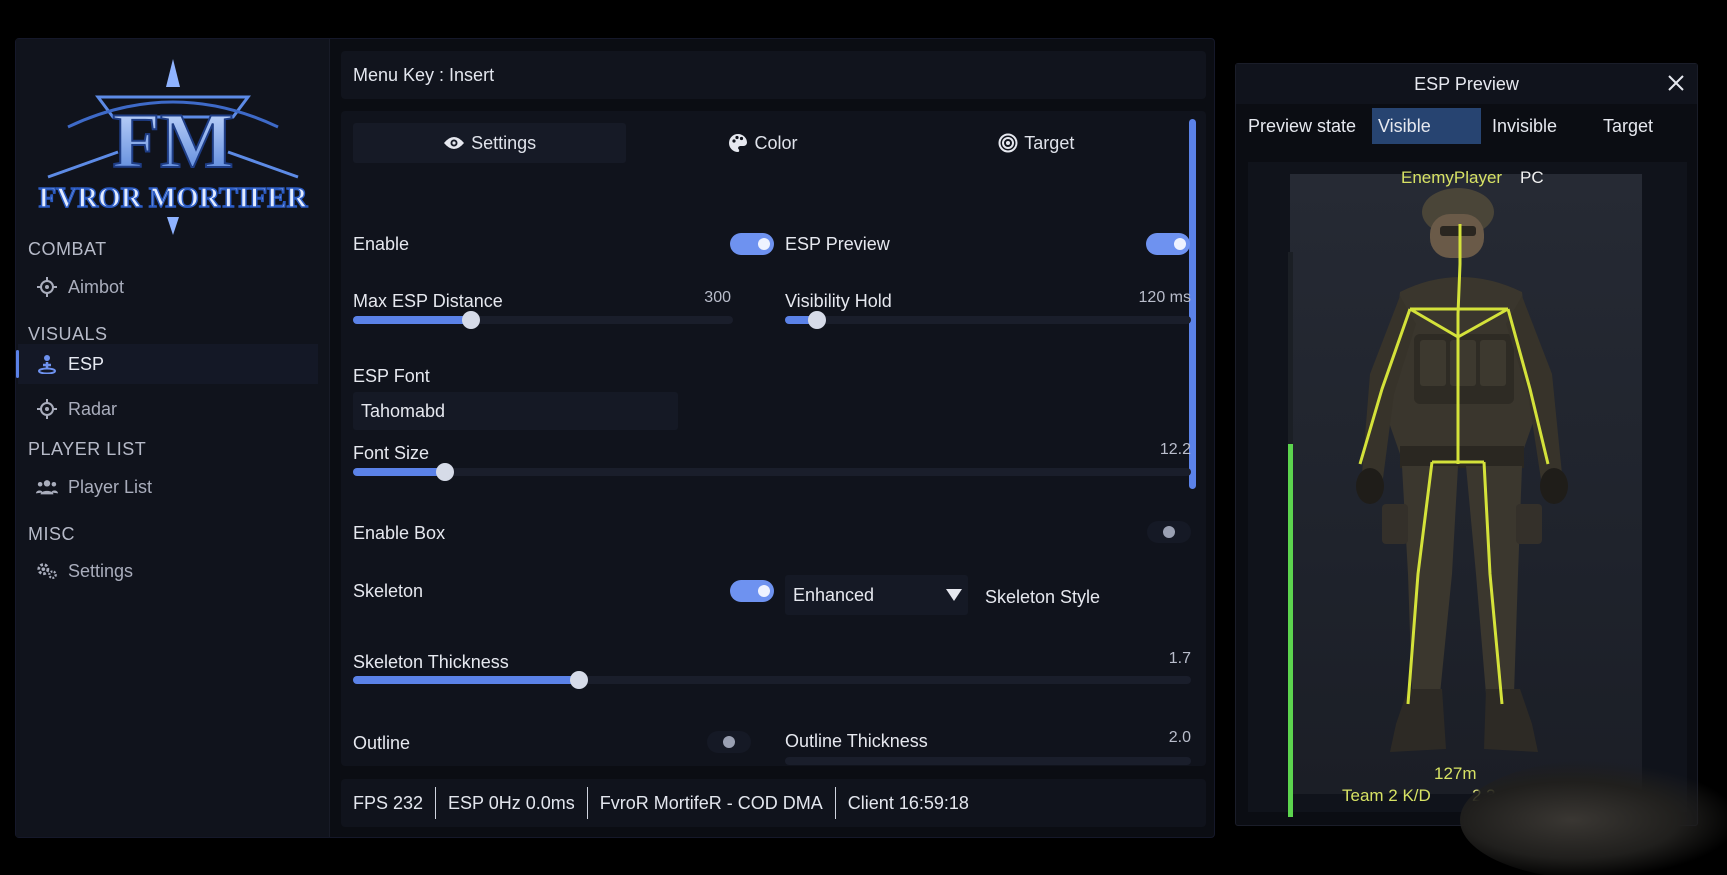  What do you see at coordinates (431, 662) in the screenshot?
I see `skeleton-thickness-label: Skeleton Thickness` at bounding box center [431, 662].